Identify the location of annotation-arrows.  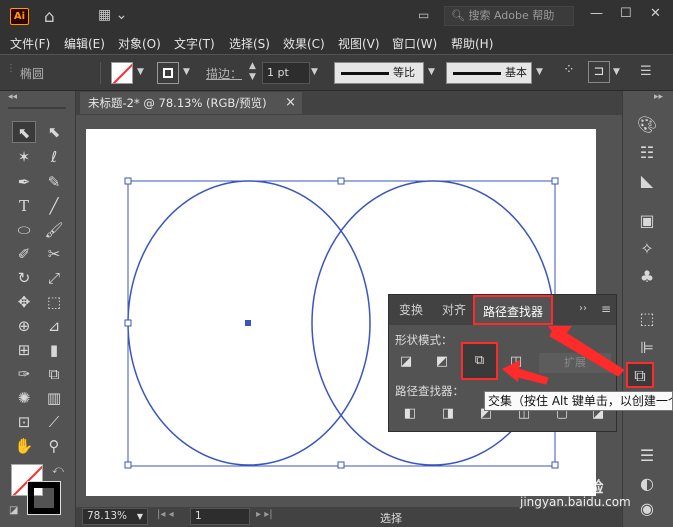
(563, 355).